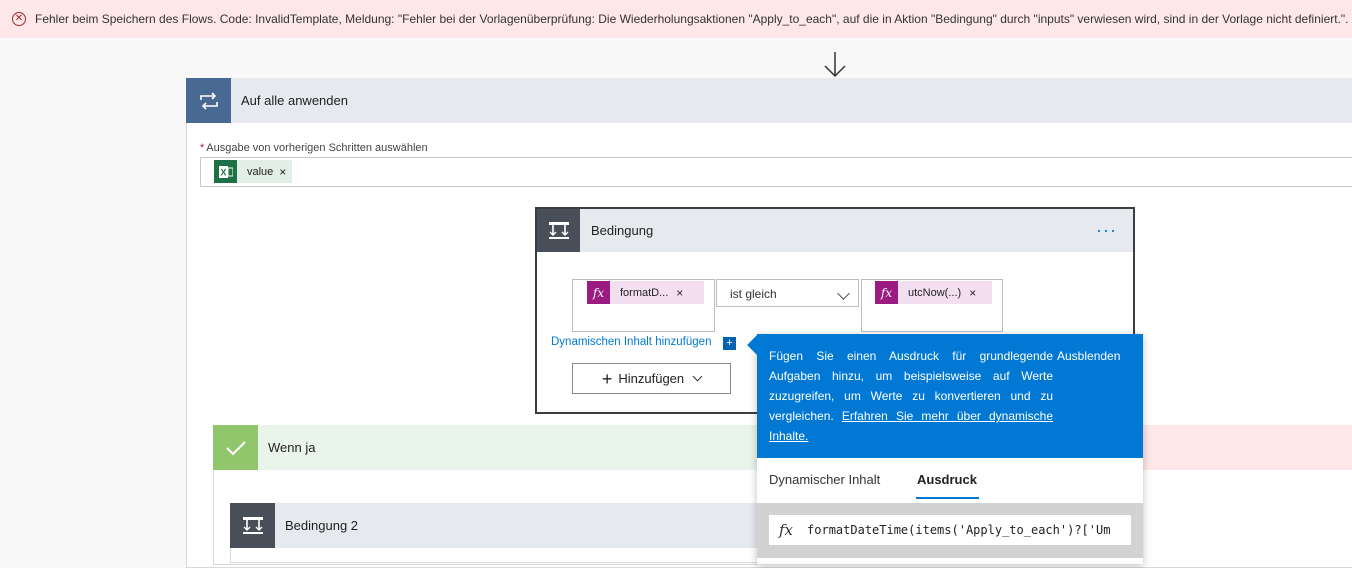 The width and height of the screenshot is (1352, 568). I want to click on operator-value: ist gleich, so click(753, 294).